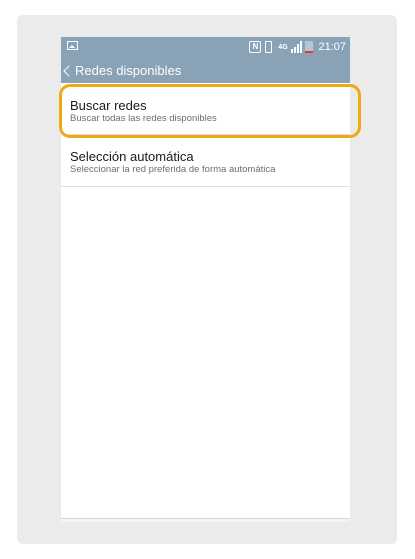 The height and width of the screenshot is (559, 415). What do you see at coordinates (205, 520) in the screenshot?
I see `navigation-bar` at bounding box center [205, 520].